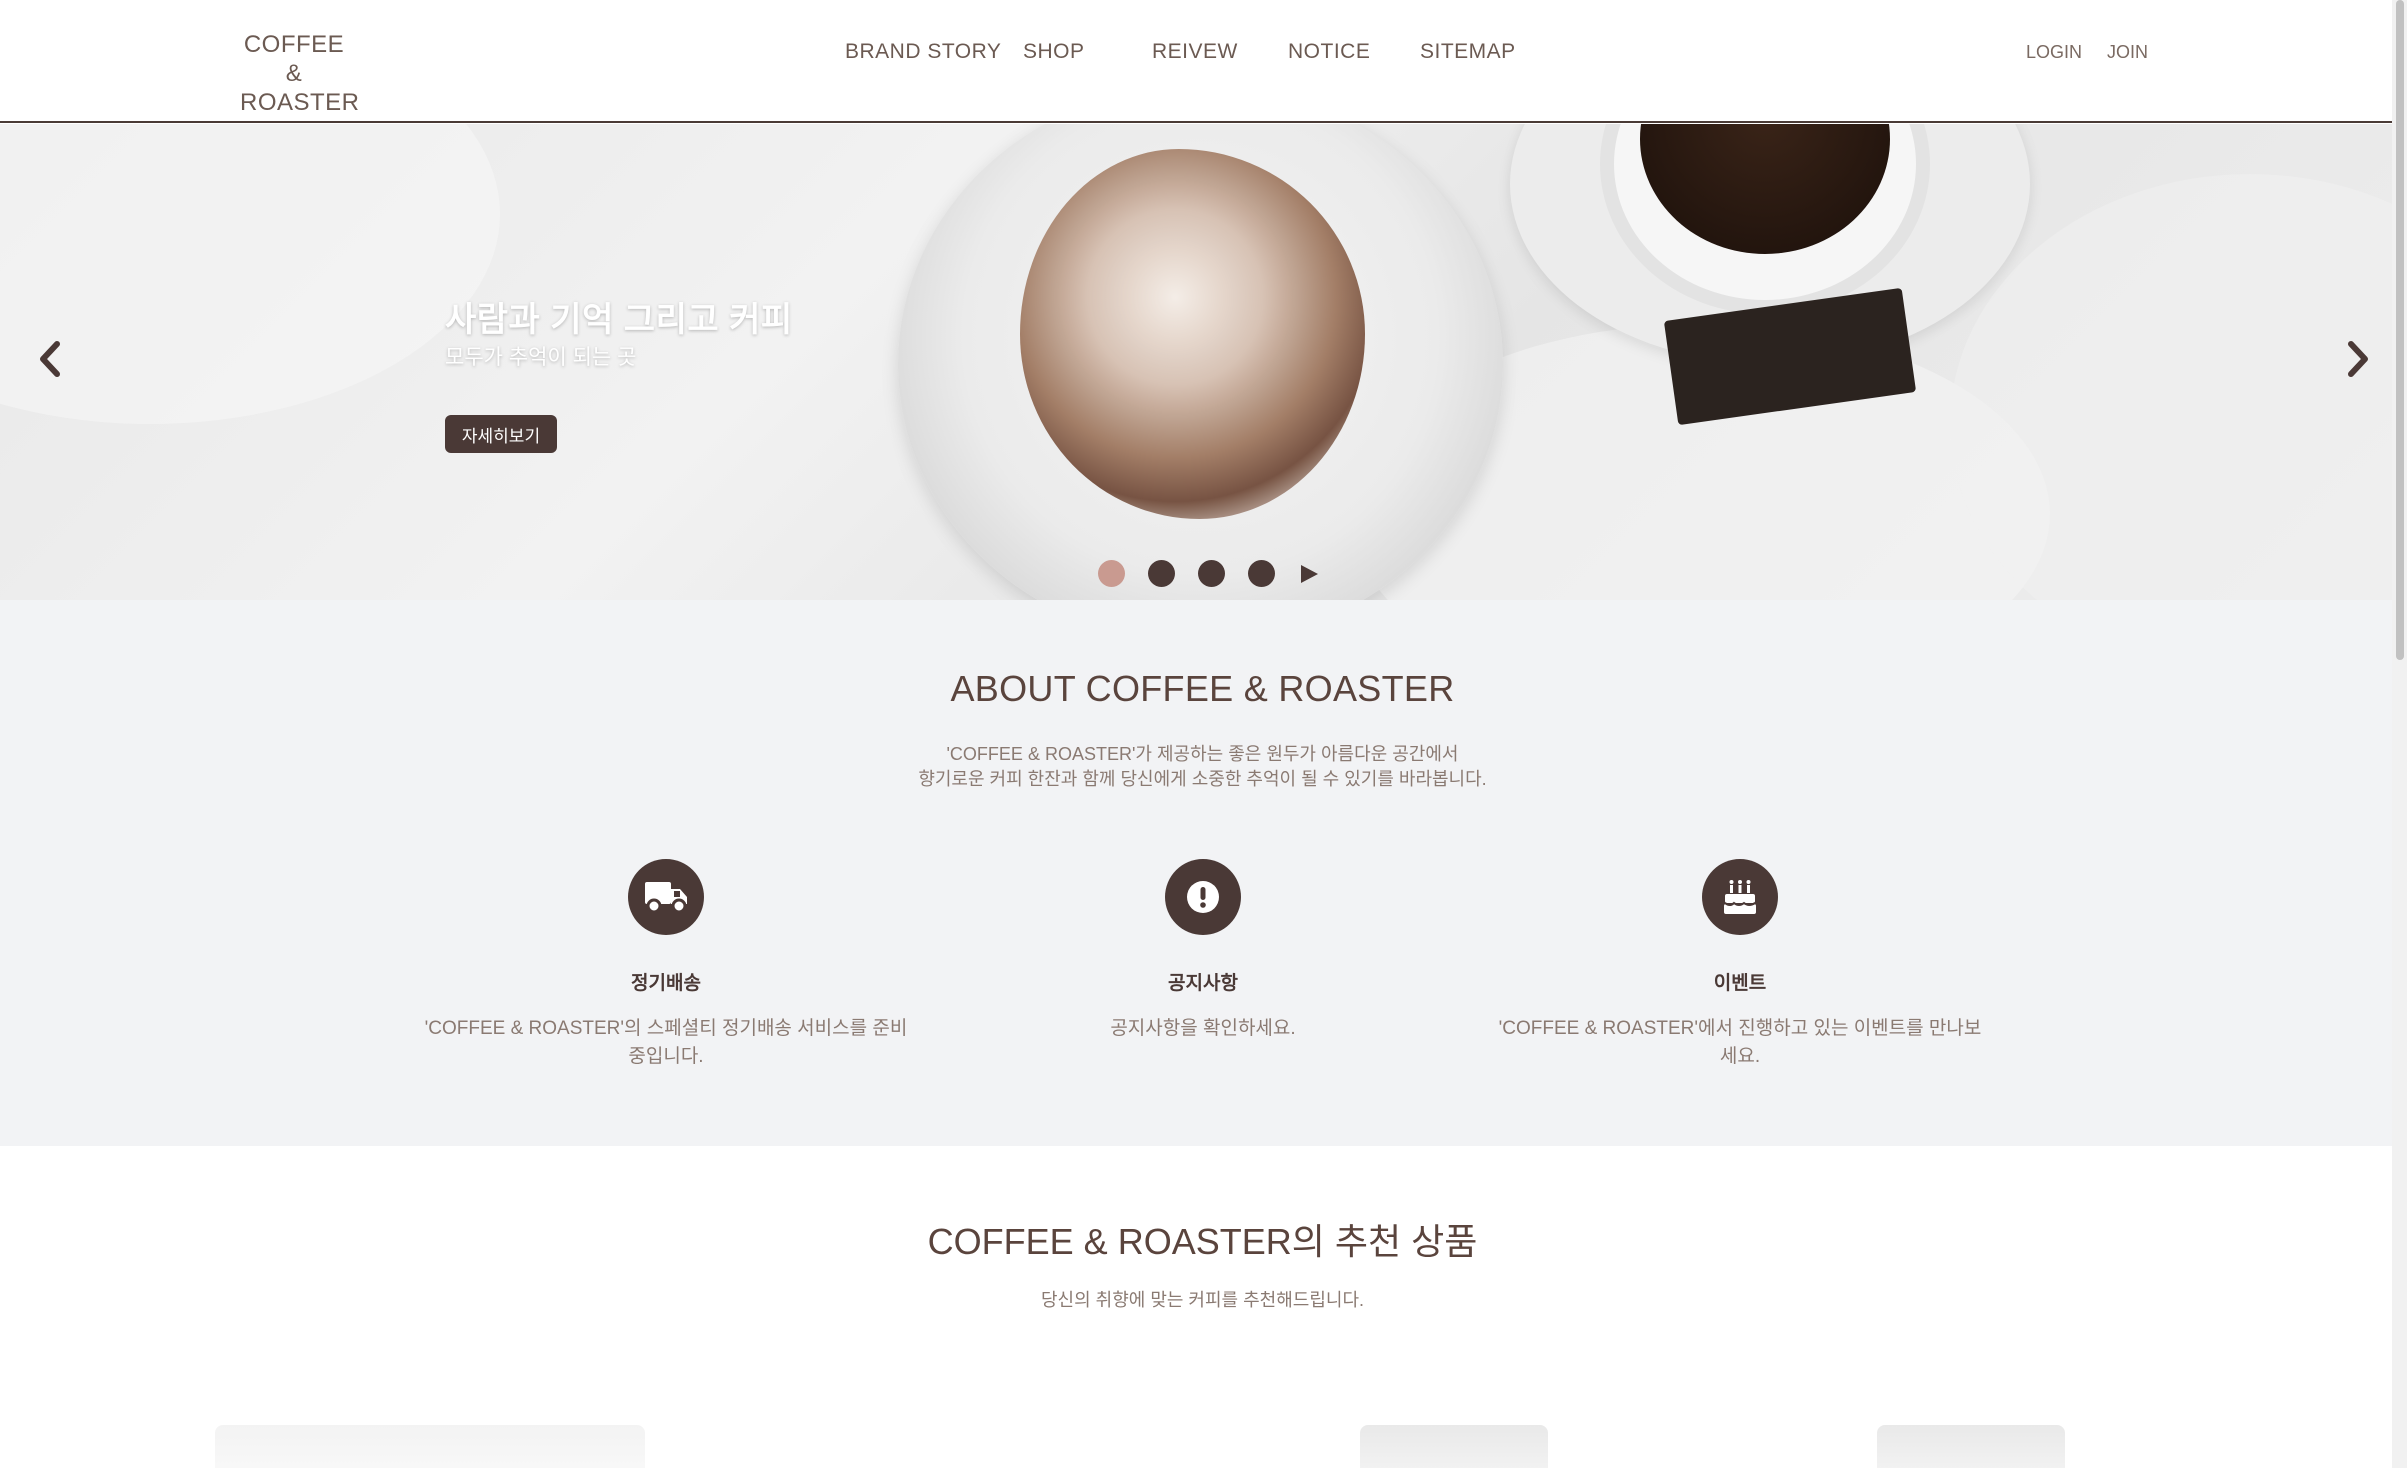  What do you see at coordinates (1202, 1241) in the screenshot?
I see `recommend-title: COFFEE & ROASTER의 추천 상품` at bounding box center [1202, 1241].